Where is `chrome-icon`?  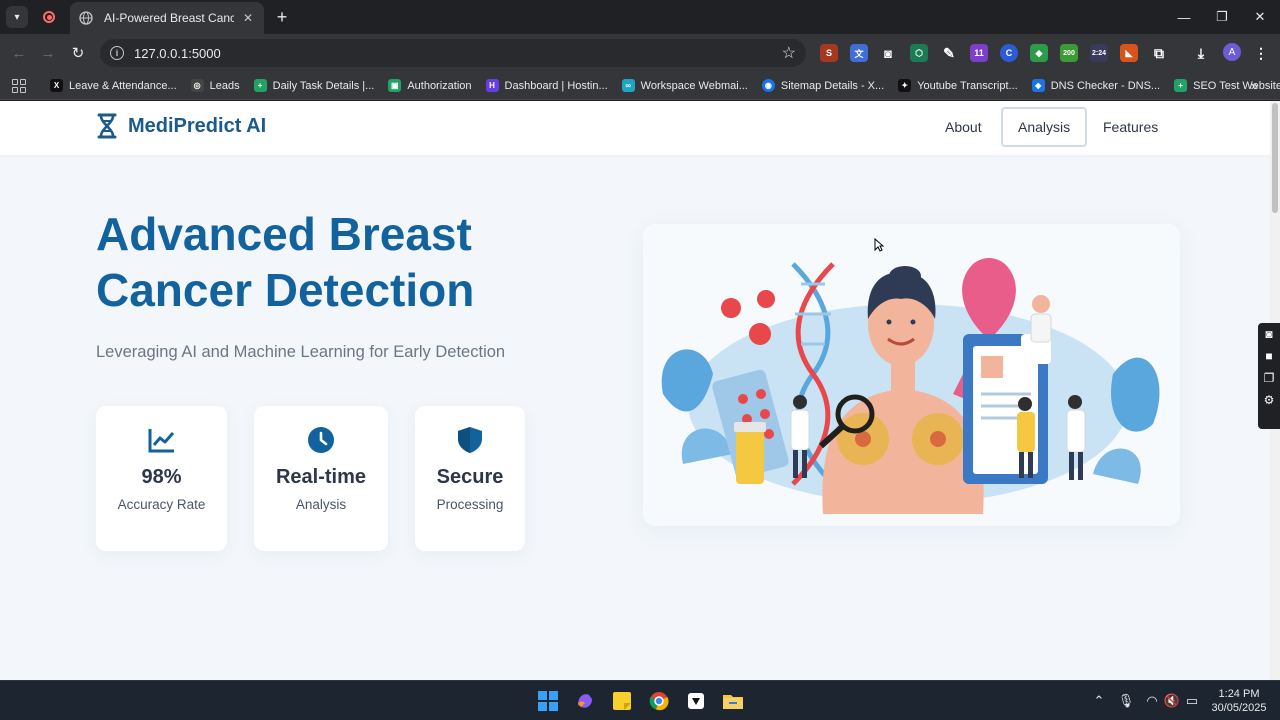
chrome-icon is located at coordinates (659, 701).